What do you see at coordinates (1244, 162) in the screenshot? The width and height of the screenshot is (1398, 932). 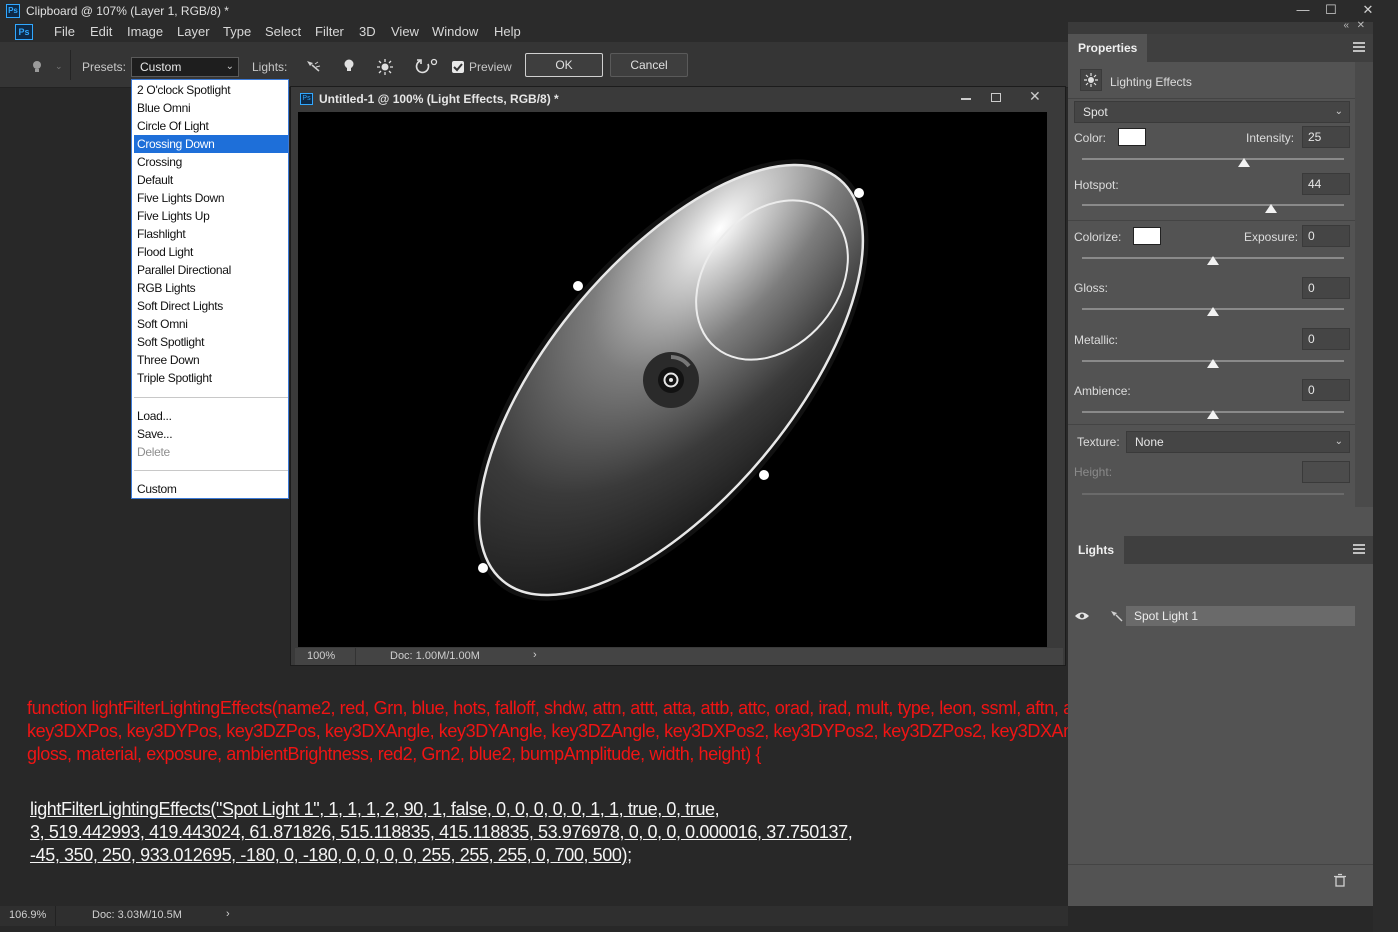 I see `intensity-slider-thumb` at bounding box center [1244, 162].